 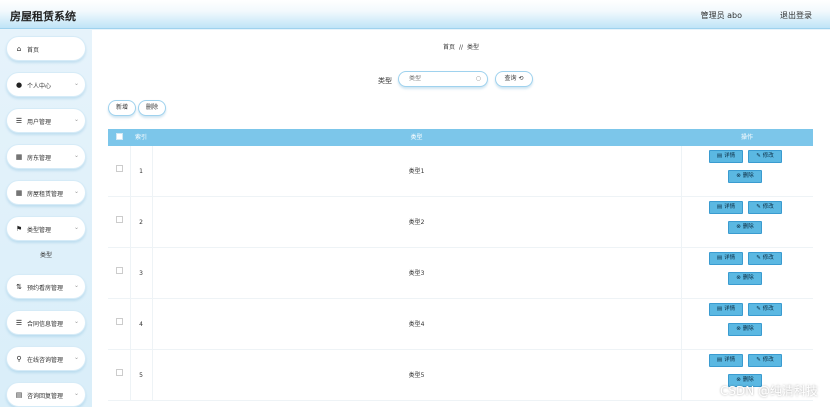 I want to click on sidebar-item-viewings: ⇅ 预约看房管理 ⌄, so click(x=46, y=286).